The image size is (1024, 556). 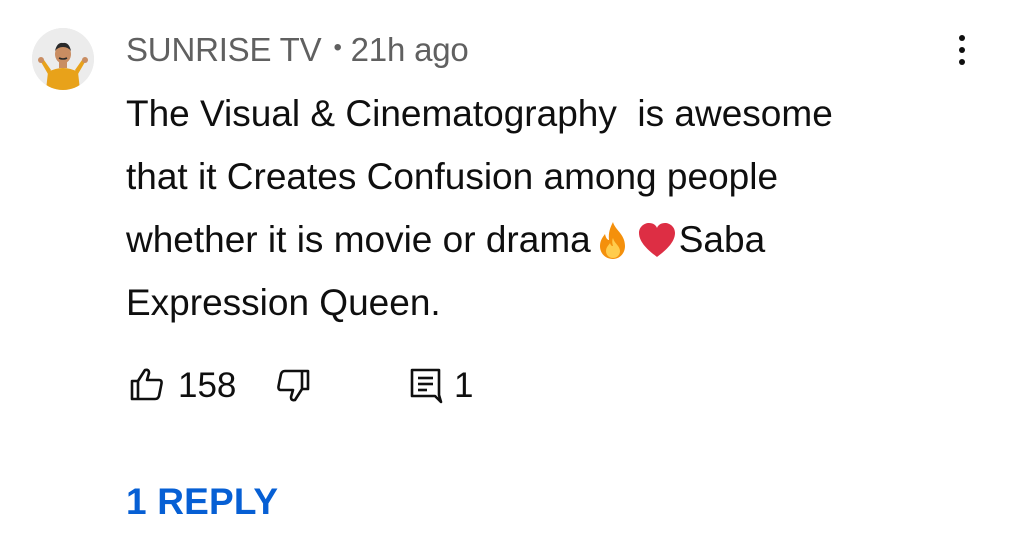 I want to click on reply-button, so click(x=426, y=386).